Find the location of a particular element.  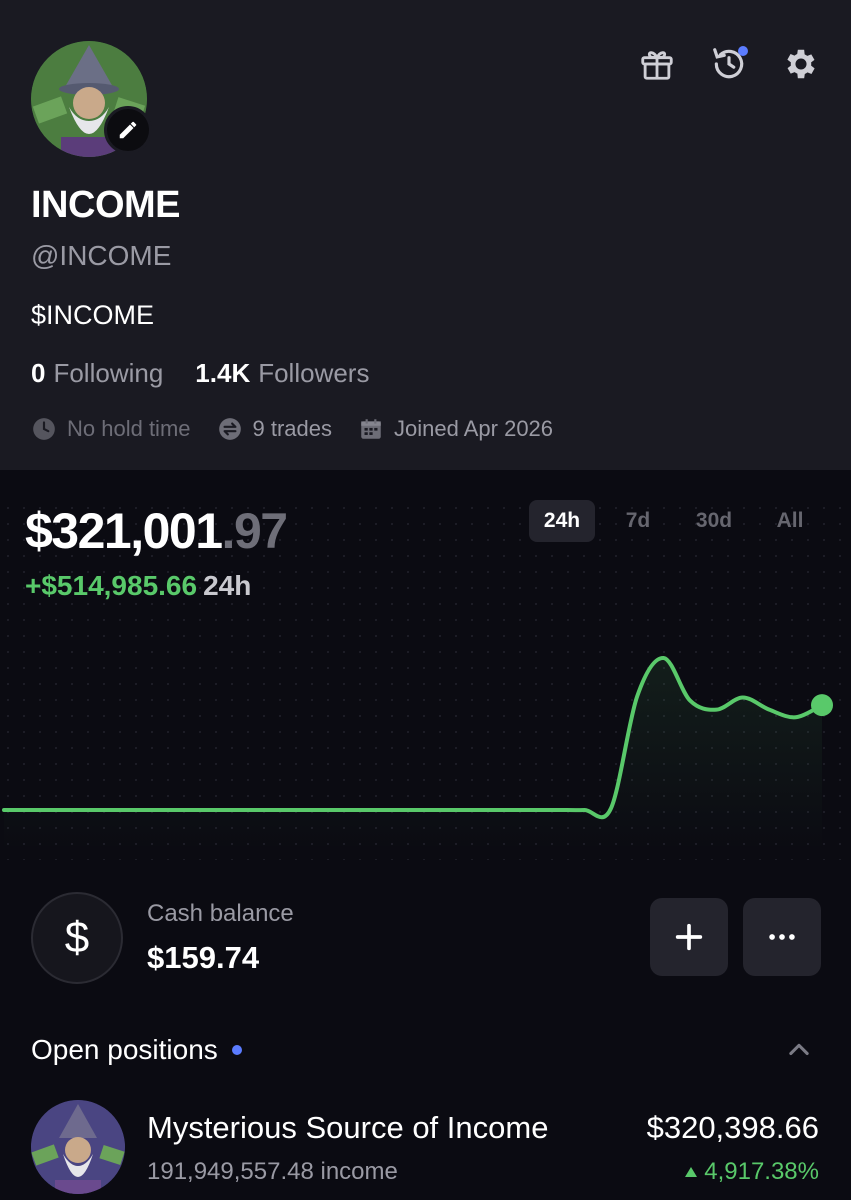

history-button is located at coordinates (729, 64).